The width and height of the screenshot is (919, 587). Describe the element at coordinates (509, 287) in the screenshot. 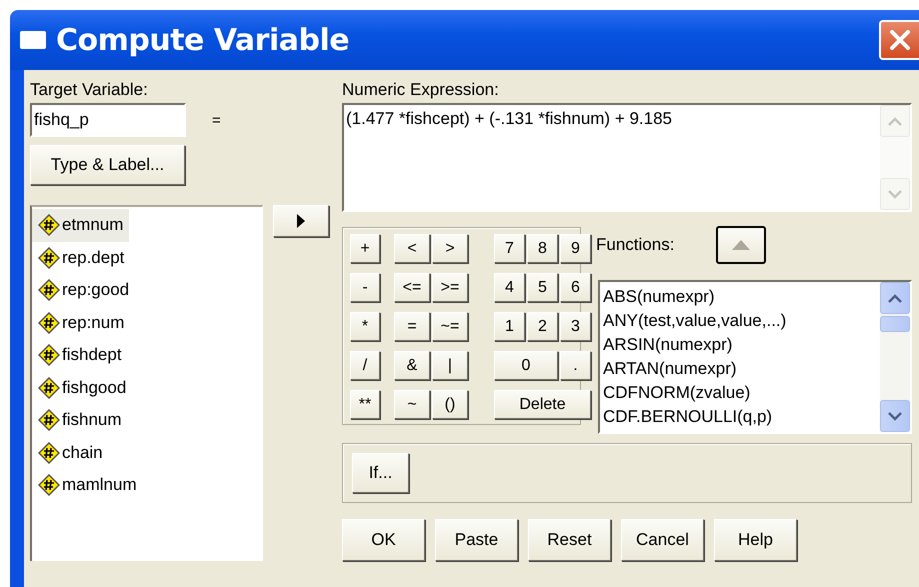

I see `keypad-button: 4` at that location.